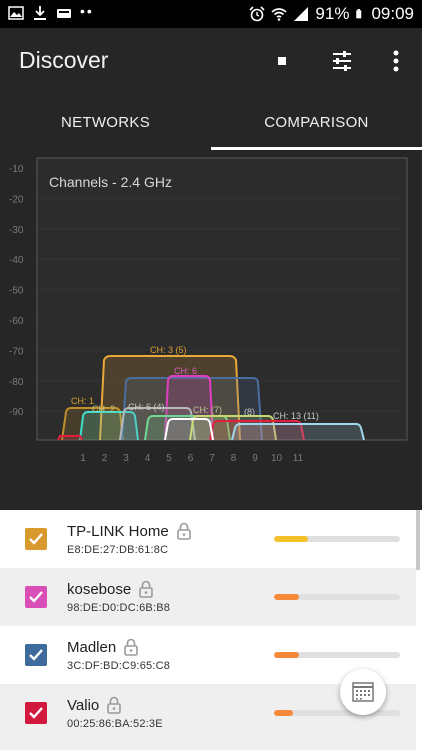 The height and width of the screenshot is (750, 422). I want to click on x-axis: 1 2 3 4 5 6 7 8 9 10 11, so click(191, 458).